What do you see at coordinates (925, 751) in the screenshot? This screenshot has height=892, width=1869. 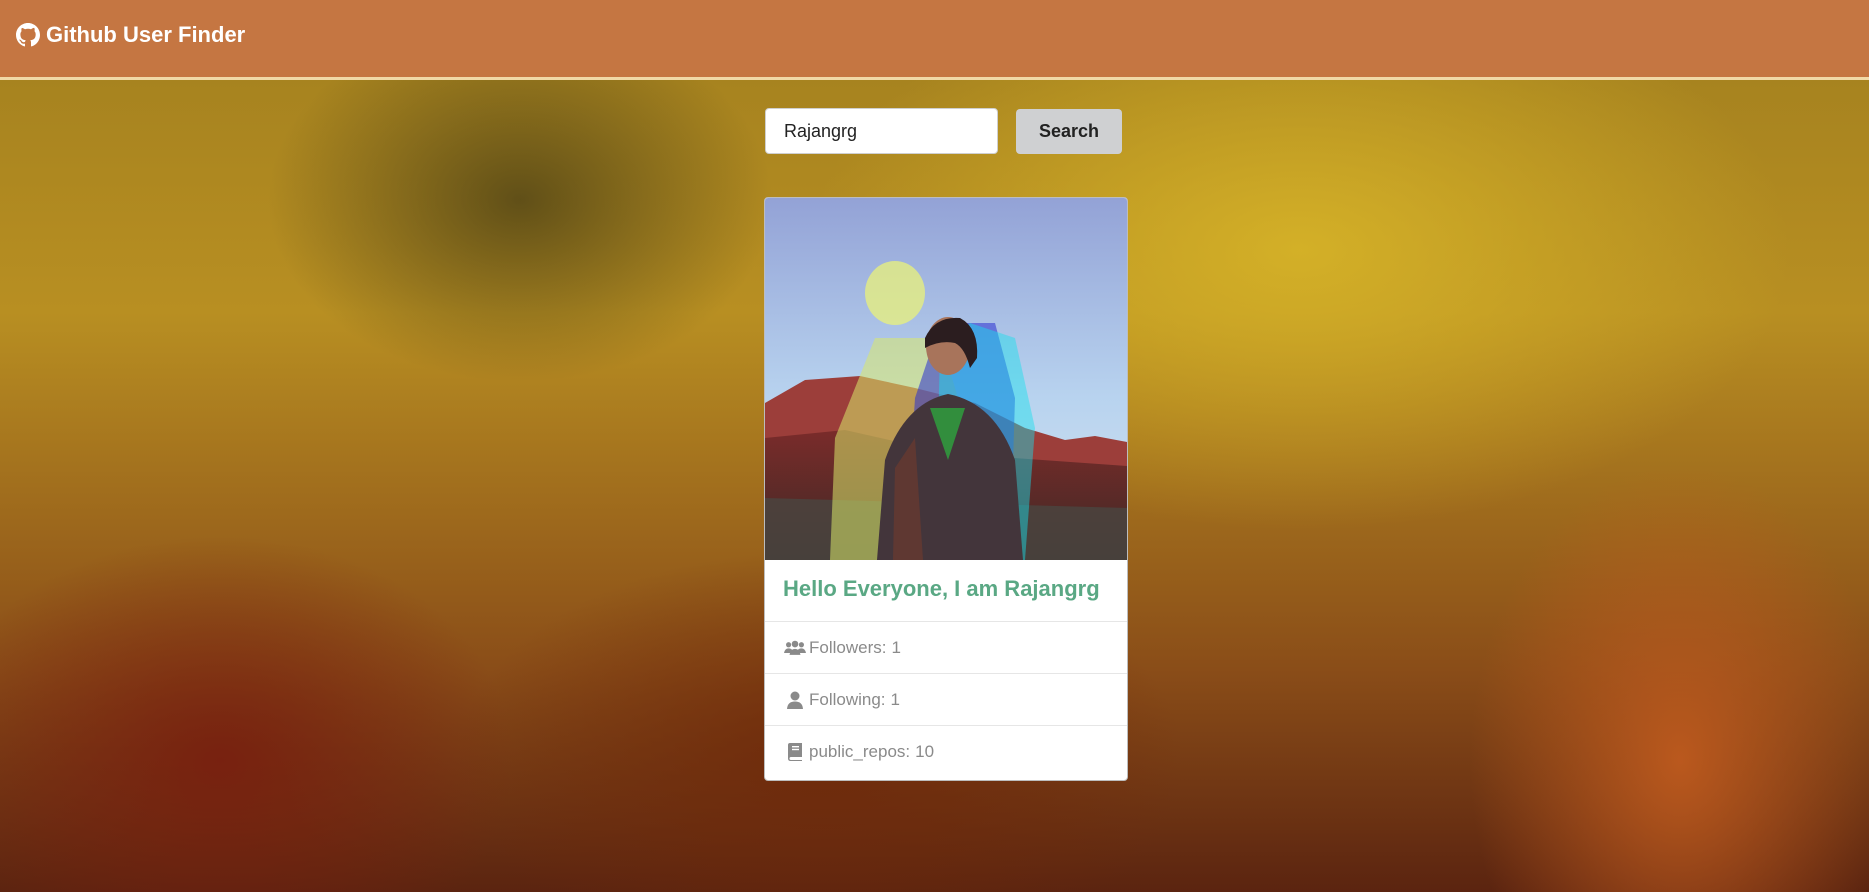 I see `repos-value: 10` at bounding box center [925, 751].